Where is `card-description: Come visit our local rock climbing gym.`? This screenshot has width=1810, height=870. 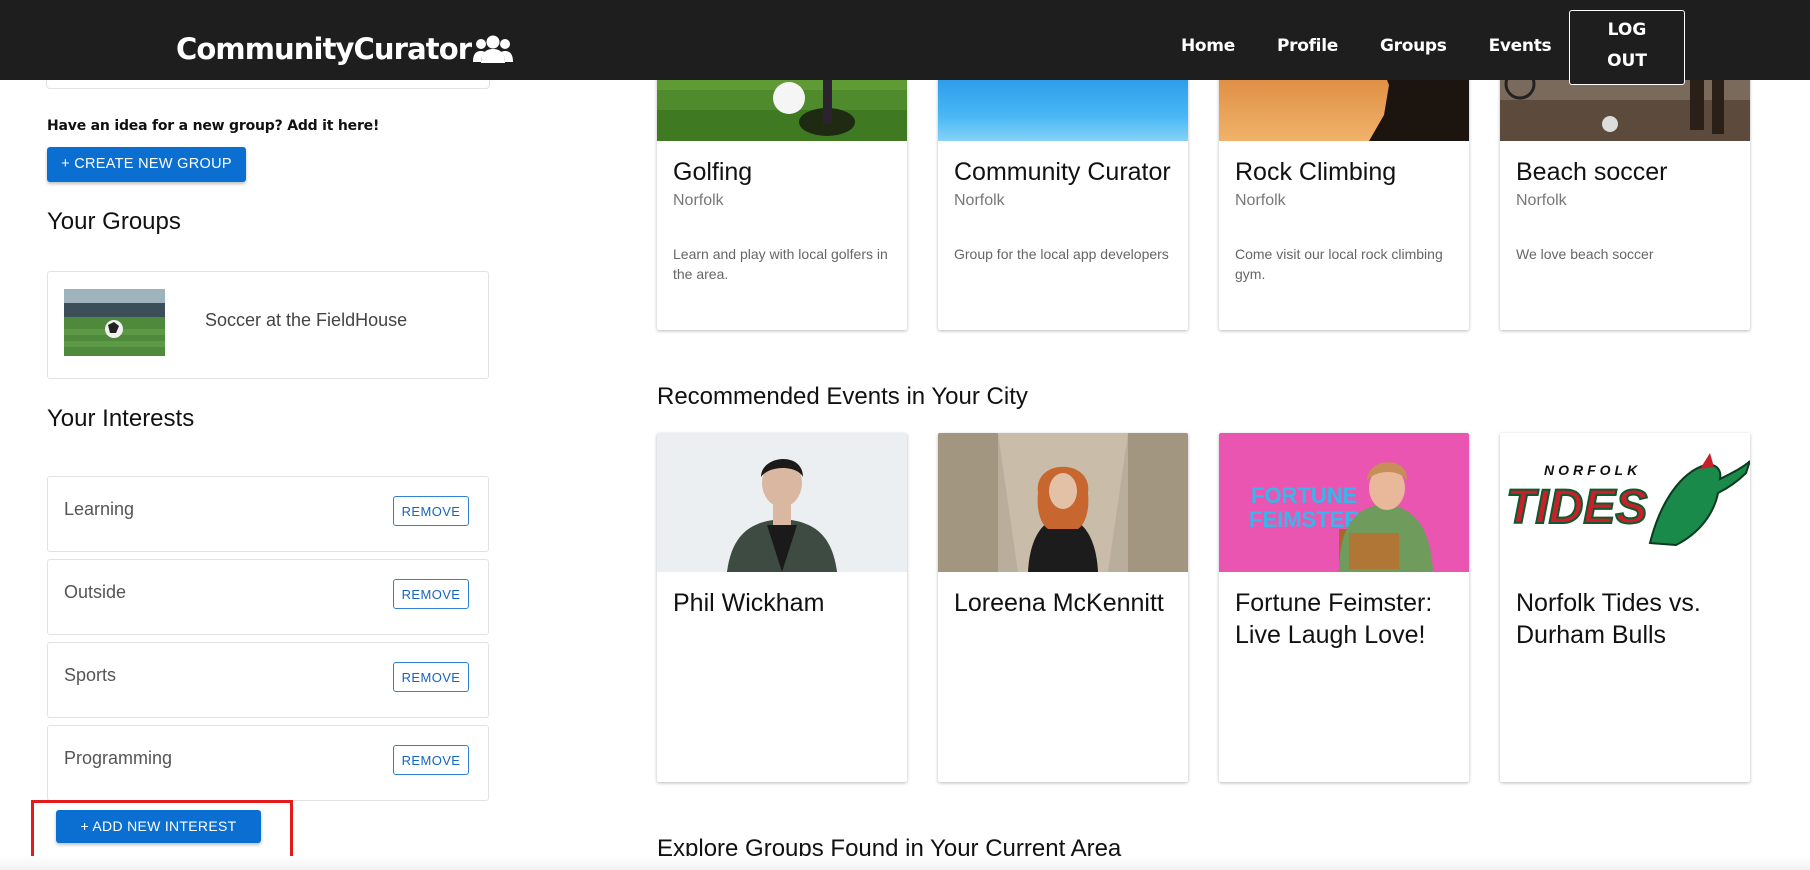 card-description: Come visit our local rock climbing gym. is located at coordinates (1339, 264).